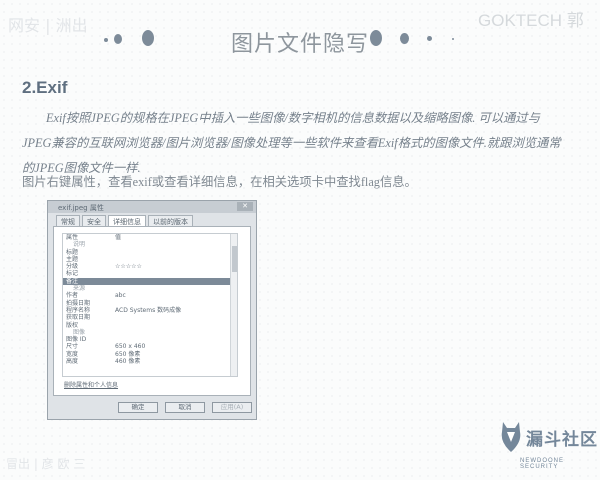  I want to click on section-row: 说明, so click(150, 244).